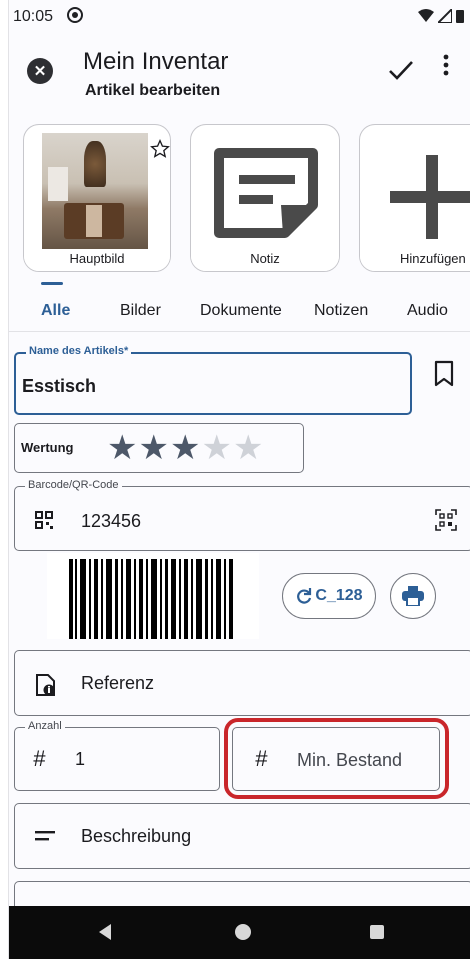 Image resolution: width=470 pixels, height=959 pixels. What do you see at coordinates (136, 836) in the screenshot?
I see `description-placeholder: Beschreibung` at bounding box center [136, 836].